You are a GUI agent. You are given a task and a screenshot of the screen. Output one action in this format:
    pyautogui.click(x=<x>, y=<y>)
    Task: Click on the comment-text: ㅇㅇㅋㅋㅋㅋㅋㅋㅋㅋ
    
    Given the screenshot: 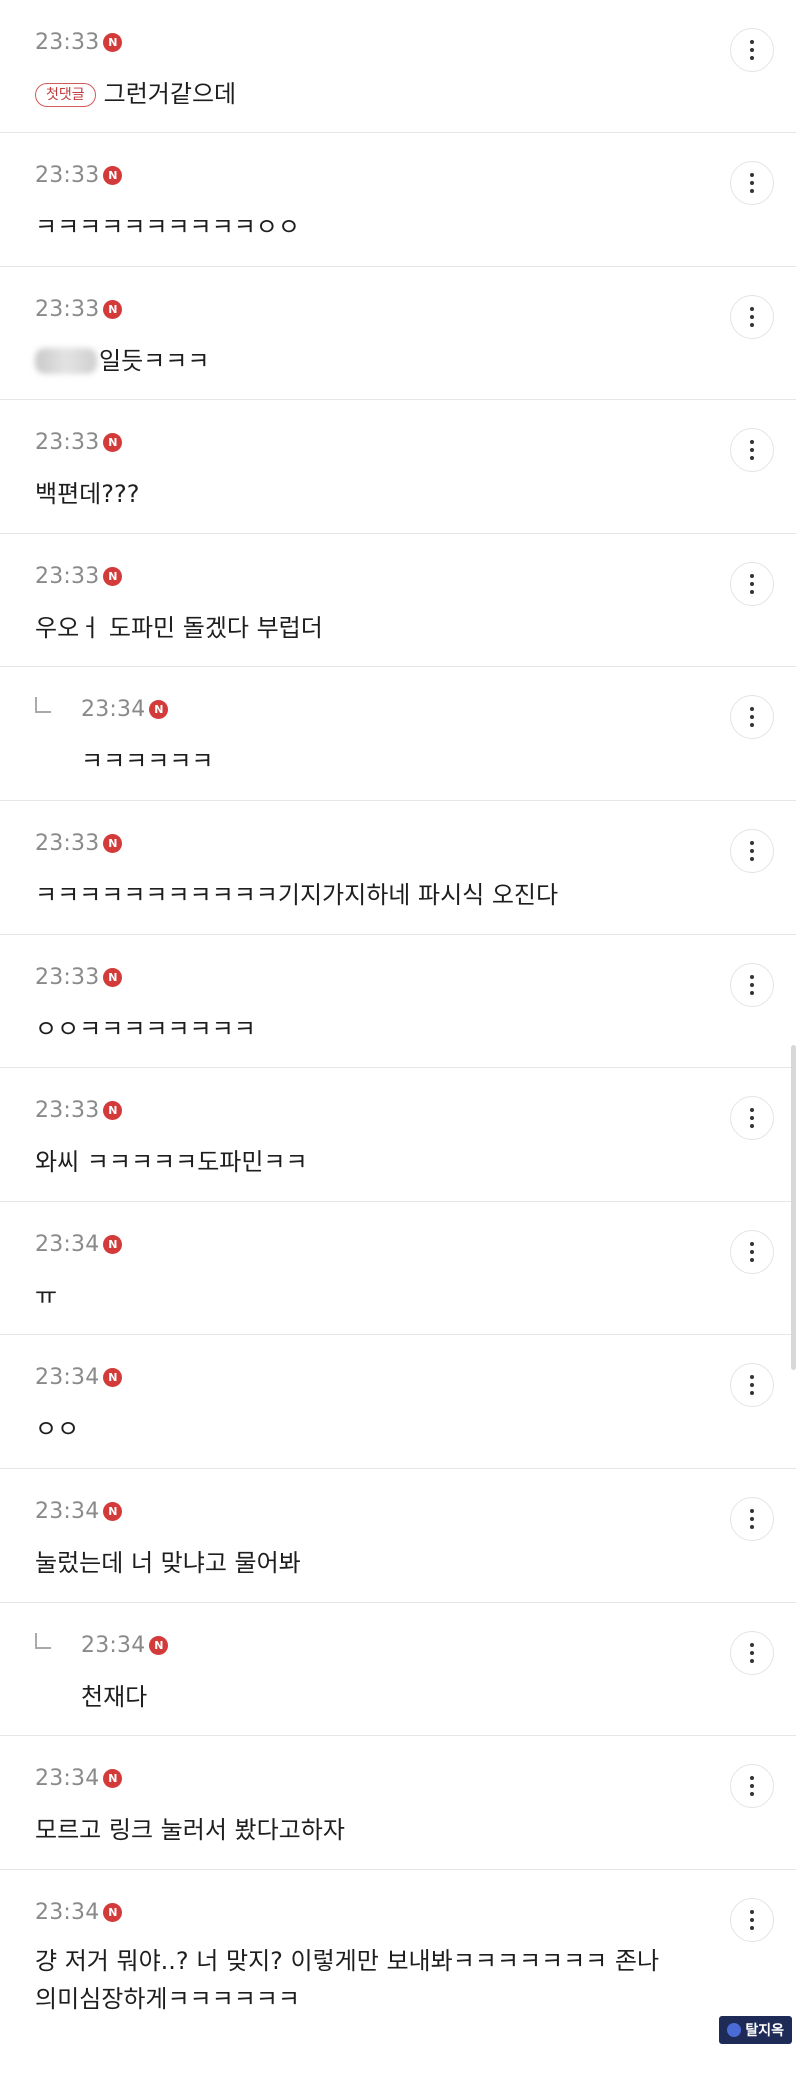 What is the action you would take?
    pyautogui.click(x=145, y=1028)
    